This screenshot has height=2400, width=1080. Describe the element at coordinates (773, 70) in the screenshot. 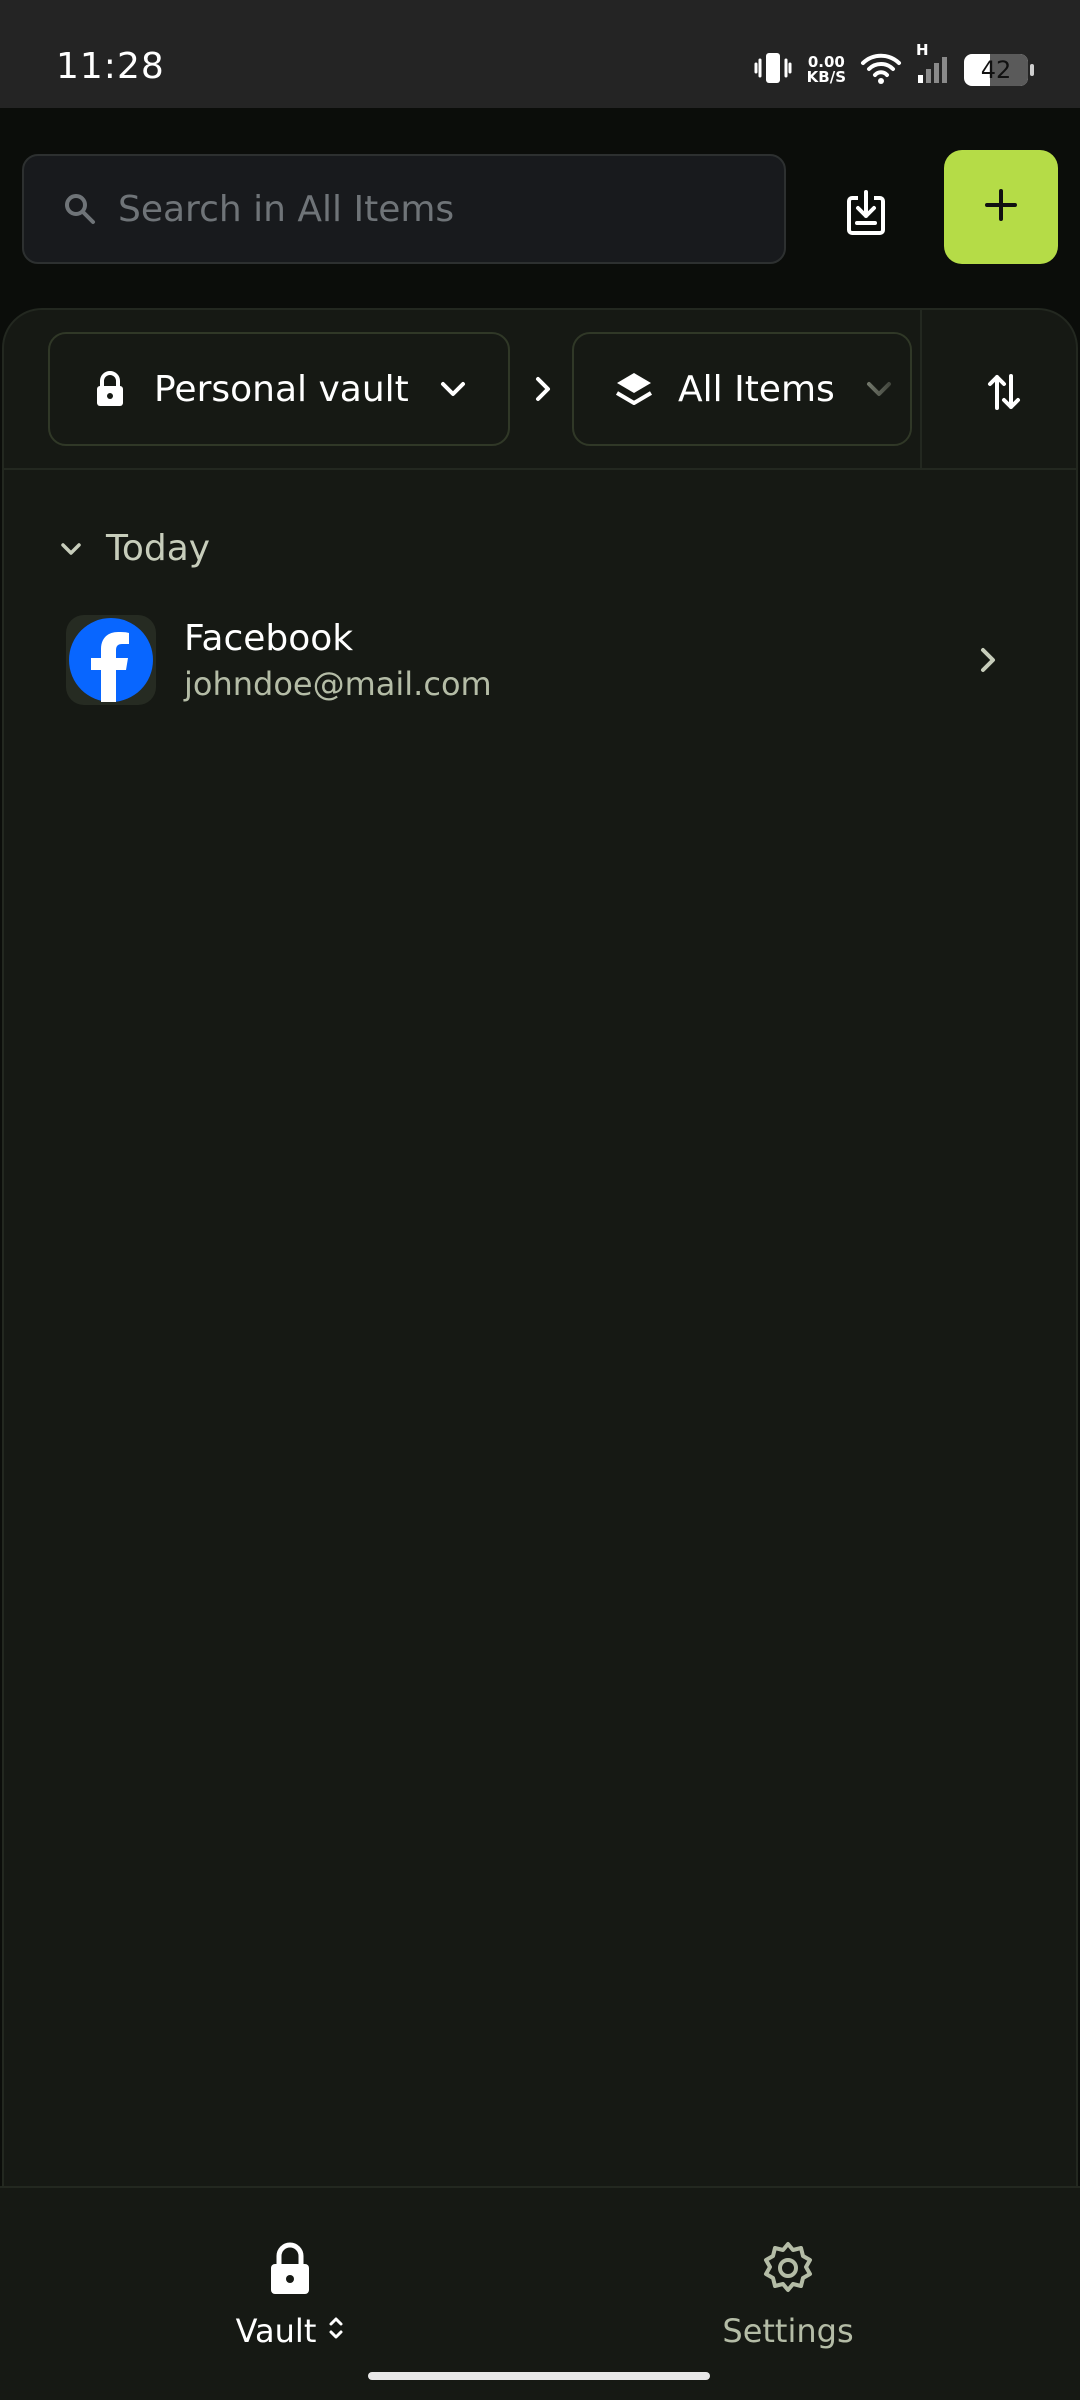

I see `vibrate-icon` at that location.